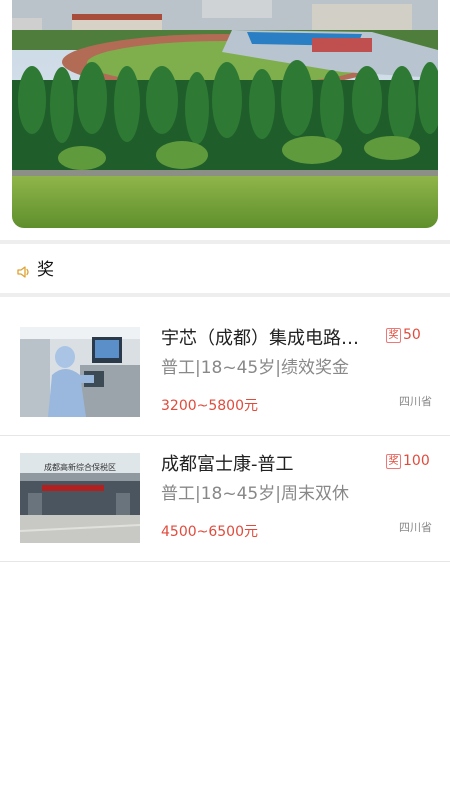  What do you see at coordinates (209, 406) in the screenshot?
I see `job-salary: 3200~5800元` at bounding box center [209, 406].